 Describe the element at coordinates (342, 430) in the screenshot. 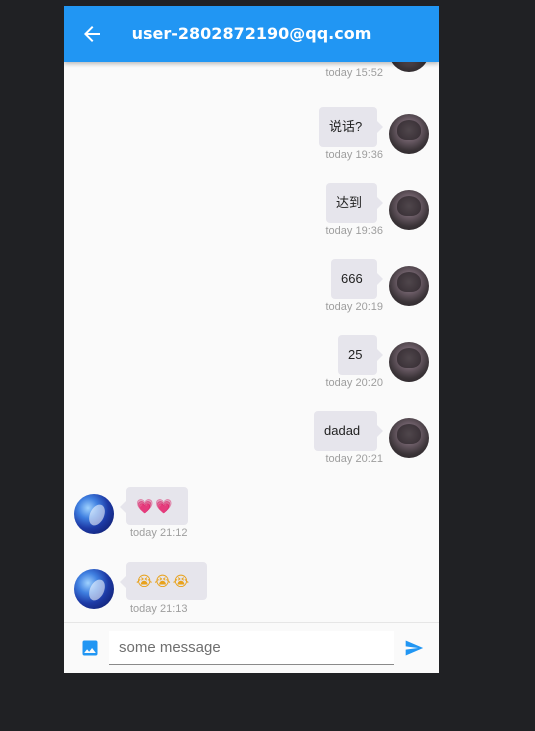

I see `message-text: dadad` at that location.